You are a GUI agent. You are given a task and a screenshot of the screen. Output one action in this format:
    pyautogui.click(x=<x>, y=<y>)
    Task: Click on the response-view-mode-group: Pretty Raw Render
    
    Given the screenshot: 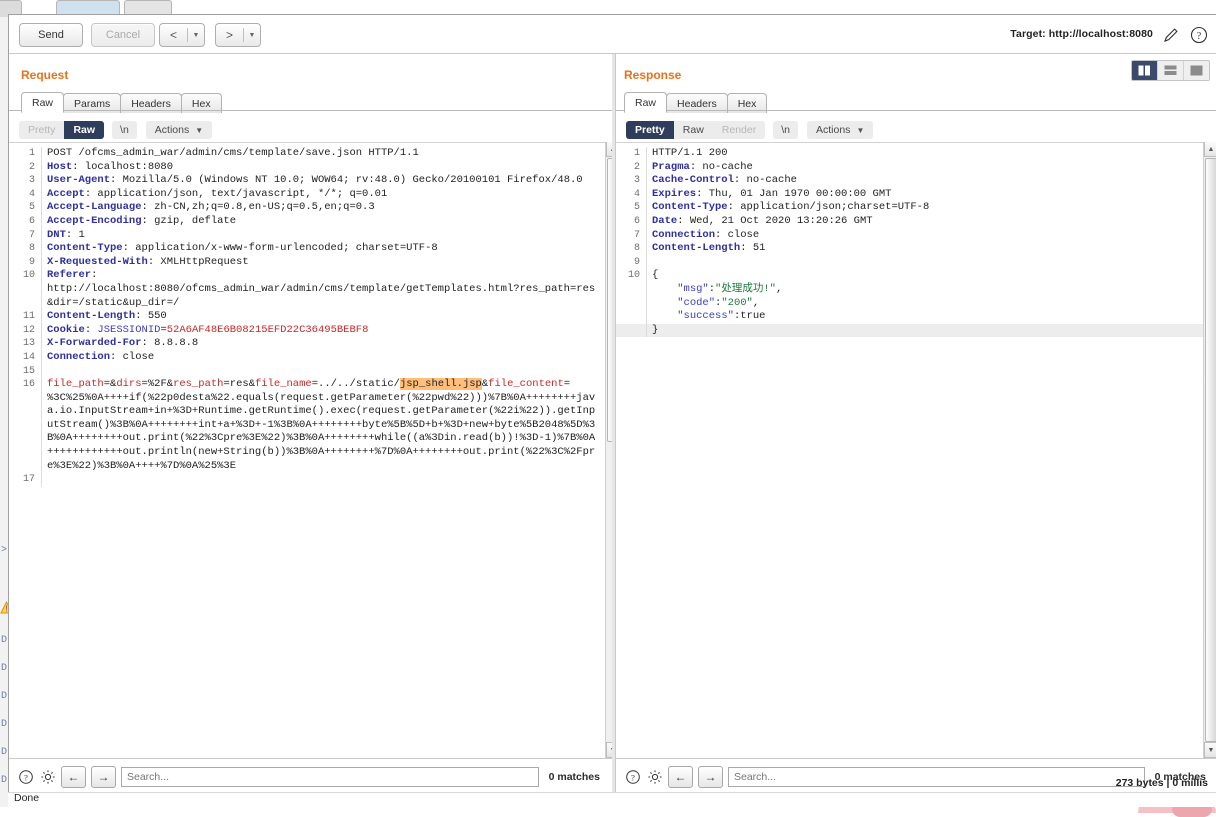 What is the action you would take?
    pyautogui.click(x=696, y=130)
    